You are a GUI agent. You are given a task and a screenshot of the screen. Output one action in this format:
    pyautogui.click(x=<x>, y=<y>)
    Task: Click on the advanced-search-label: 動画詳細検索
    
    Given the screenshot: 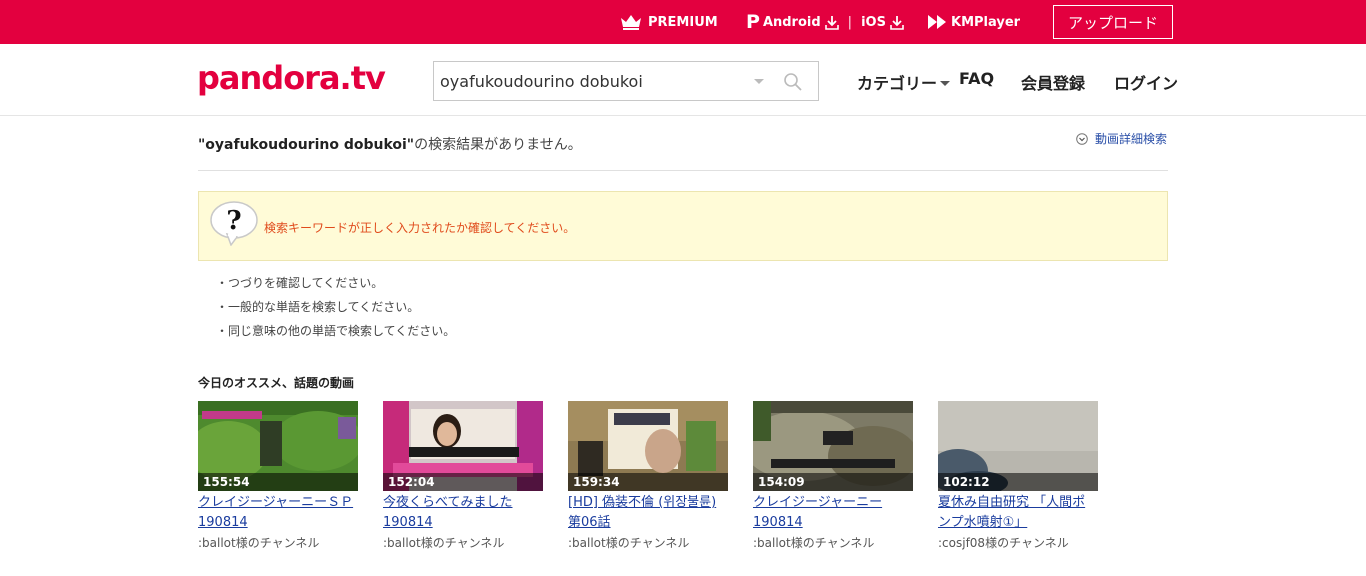 What is the action you would take?
    pyautogui.click(x=1131, y=139)
    